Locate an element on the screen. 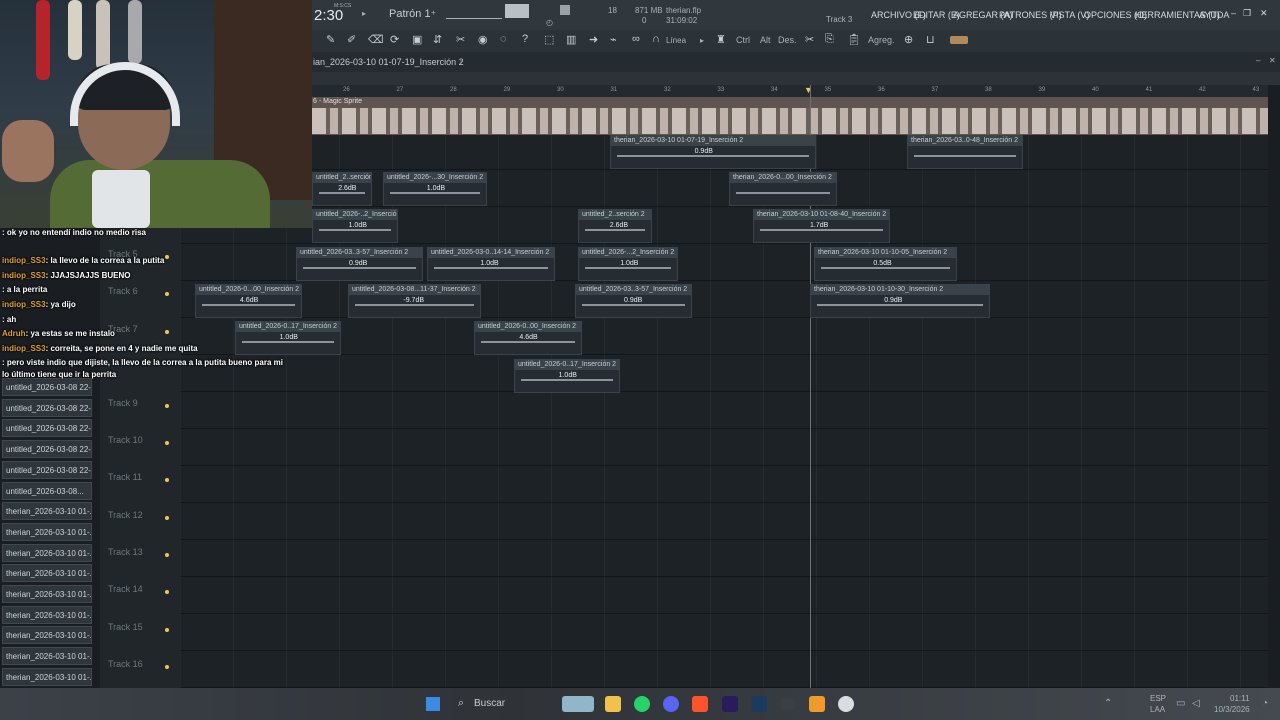  record-mic-icon: ◉ is located at coordinates (483, 39).